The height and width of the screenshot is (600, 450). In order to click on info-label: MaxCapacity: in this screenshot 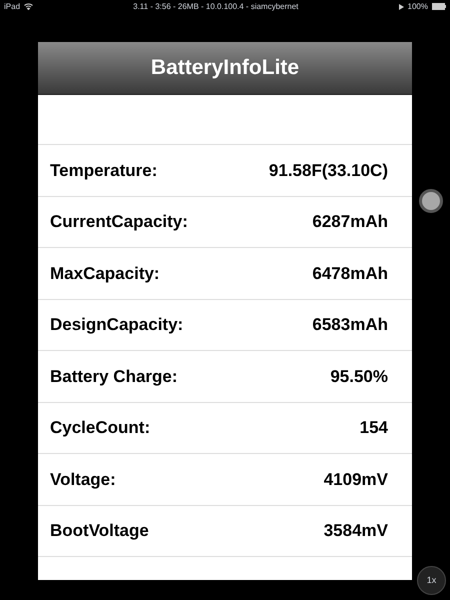, I will do `click(105, 273)`.